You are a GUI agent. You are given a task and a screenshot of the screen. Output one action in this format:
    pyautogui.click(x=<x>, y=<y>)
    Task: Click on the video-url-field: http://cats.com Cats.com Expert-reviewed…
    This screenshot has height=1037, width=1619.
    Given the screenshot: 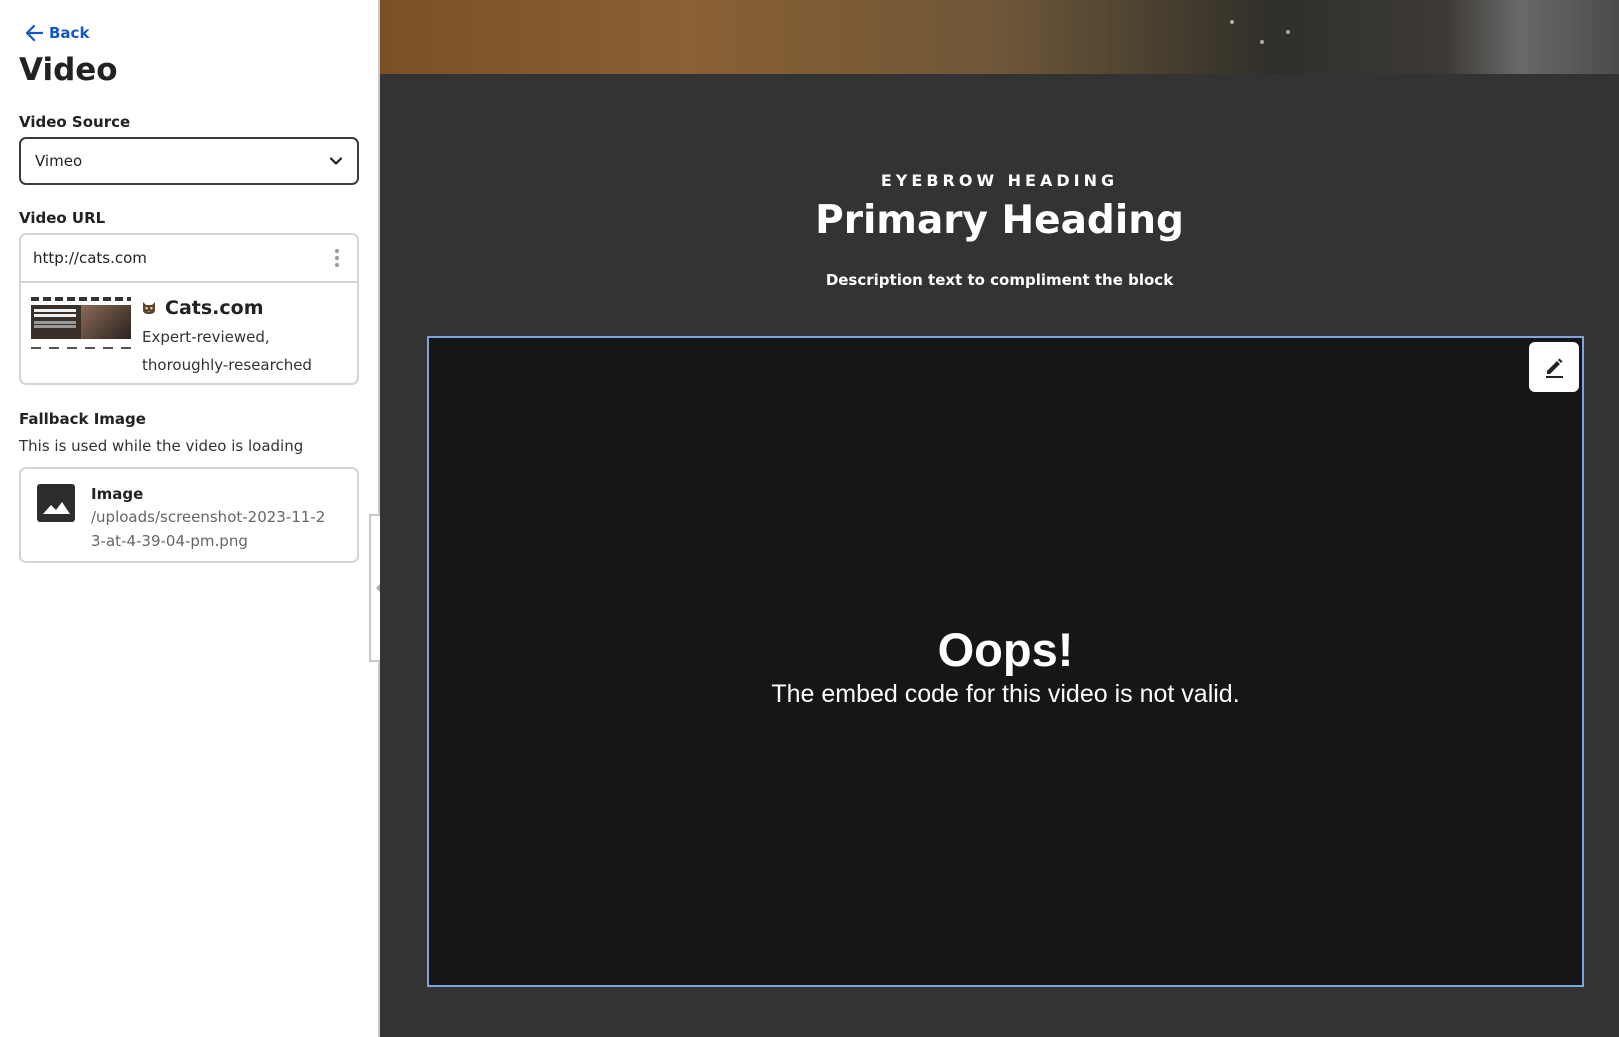 What is the action you would take?
    pyautogui.click(x=189, y=309)
    